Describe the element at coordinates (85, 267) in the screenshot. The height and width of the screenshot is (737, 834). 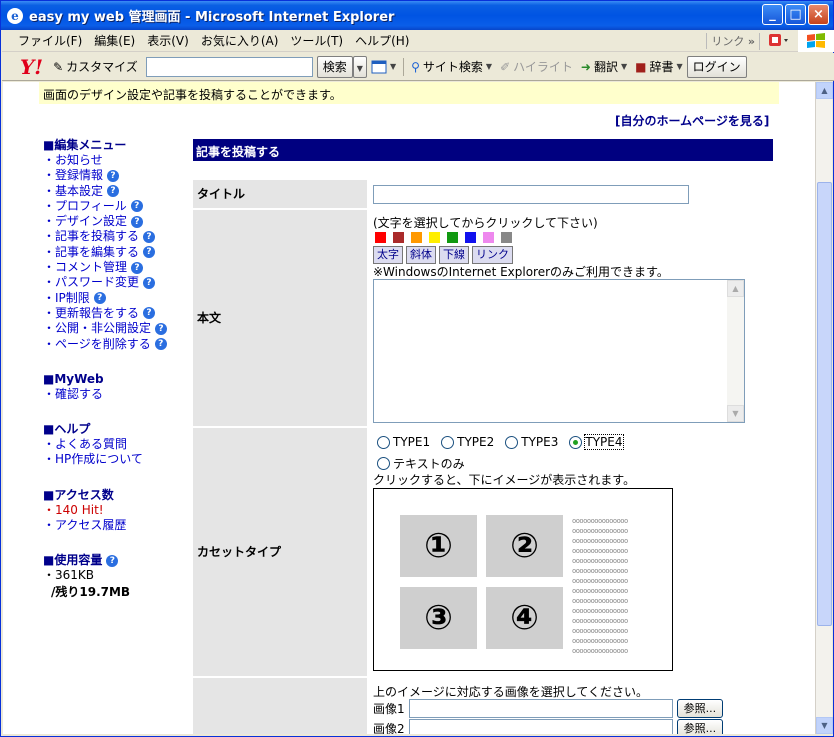
I see `sidebar-item-label: ・コメント管理` at that location.